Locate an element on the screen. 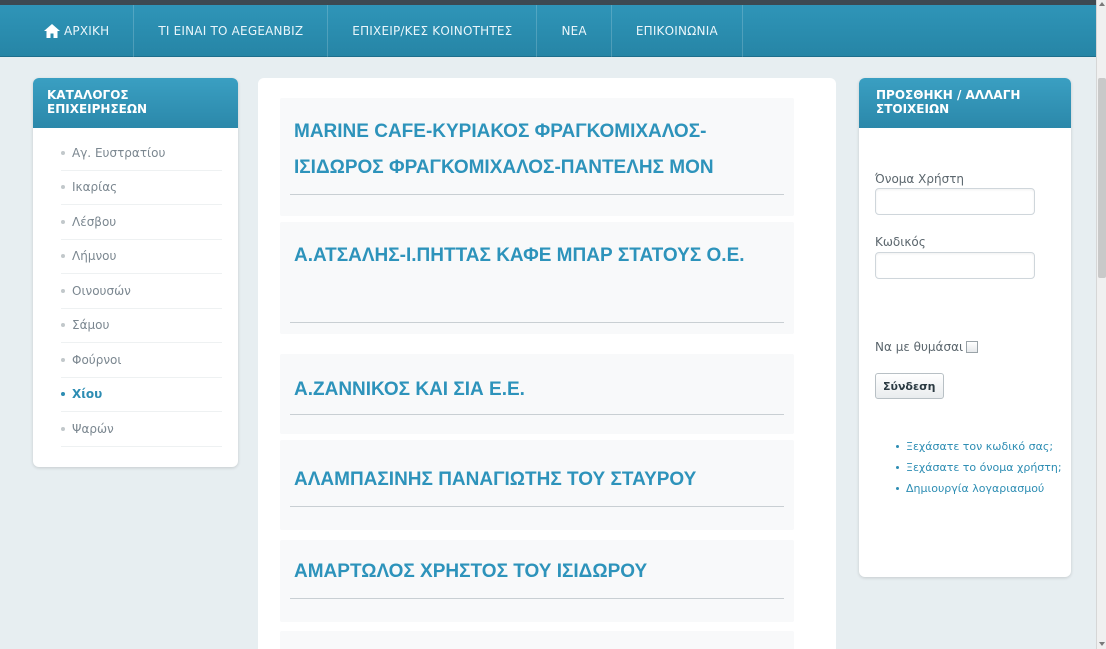 This screenshot has height=649, width=1106. catalog-item-ikaria: Ικαρίας is located at coordinates (141, 188).